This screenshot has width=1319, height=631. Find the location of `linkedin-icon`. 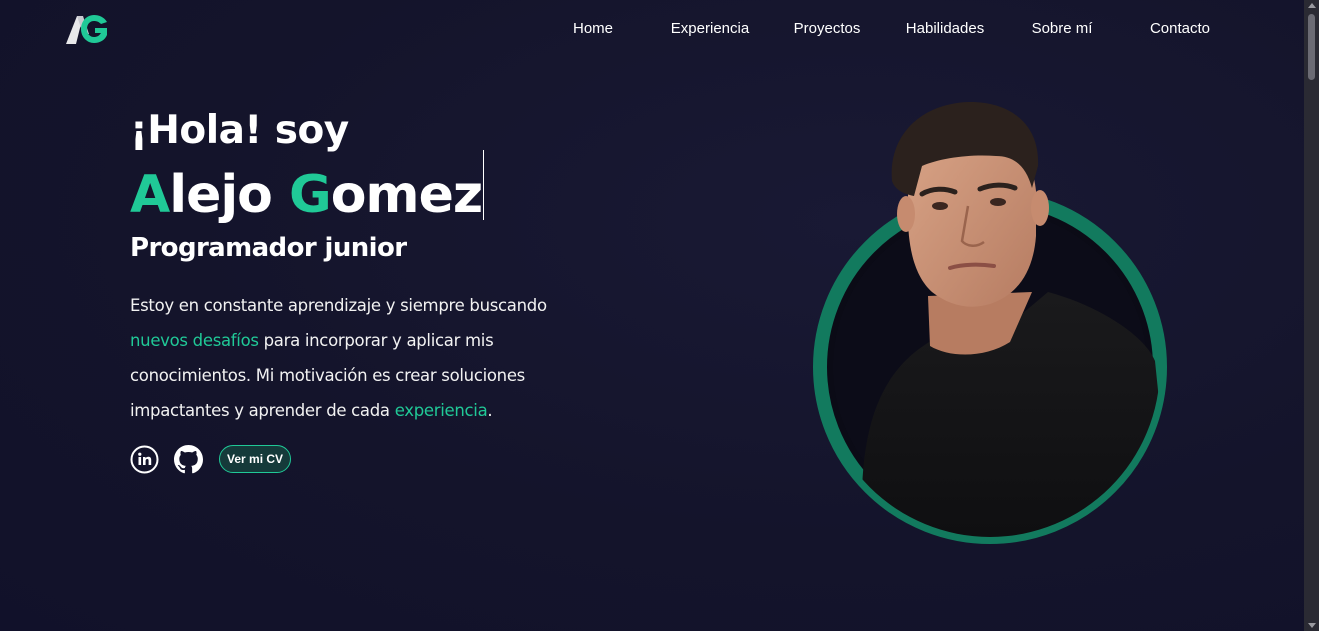

linkedin-icon is located at coordinates (144, 459).